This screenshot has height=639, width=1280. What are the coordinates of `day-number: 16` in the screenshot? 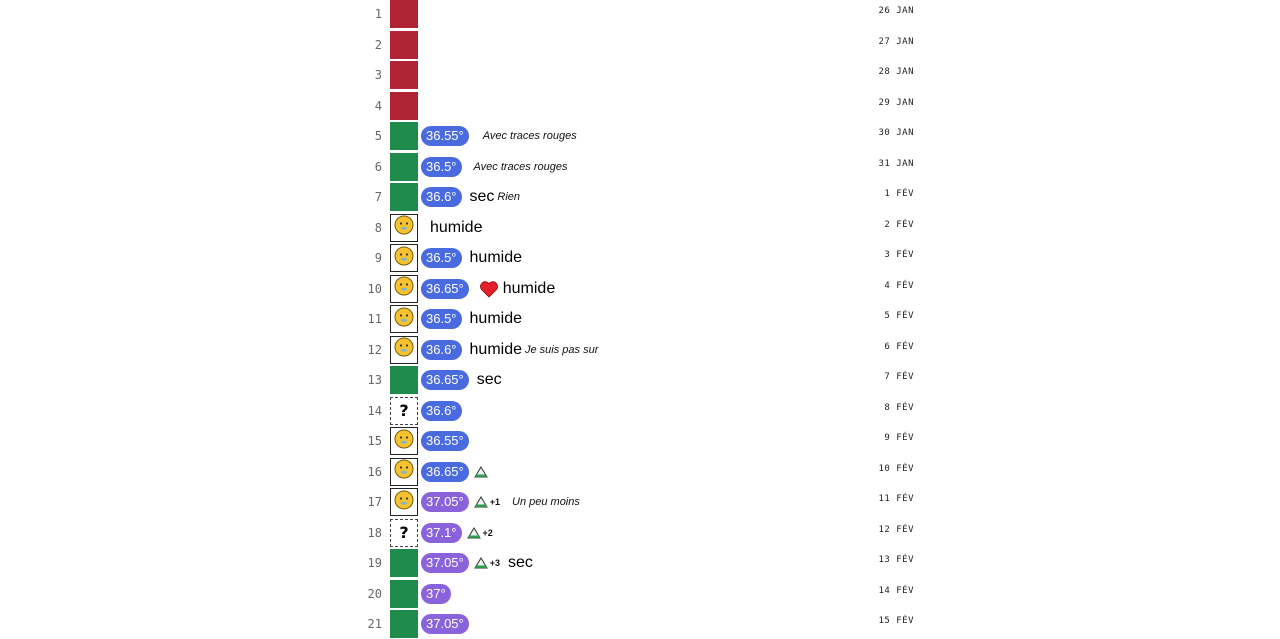 It's located at (374, 471).